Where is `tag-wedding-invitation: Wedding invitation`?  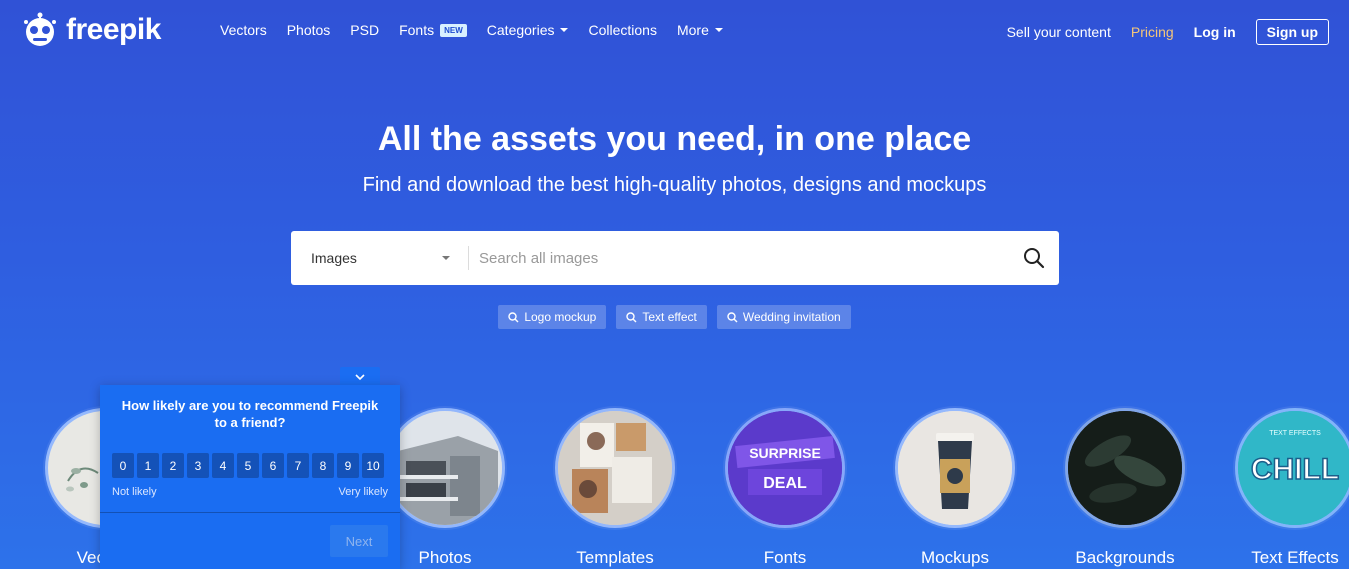
tag-wedding-invitation: Wedding invitation is located at coordinates (783, 317).